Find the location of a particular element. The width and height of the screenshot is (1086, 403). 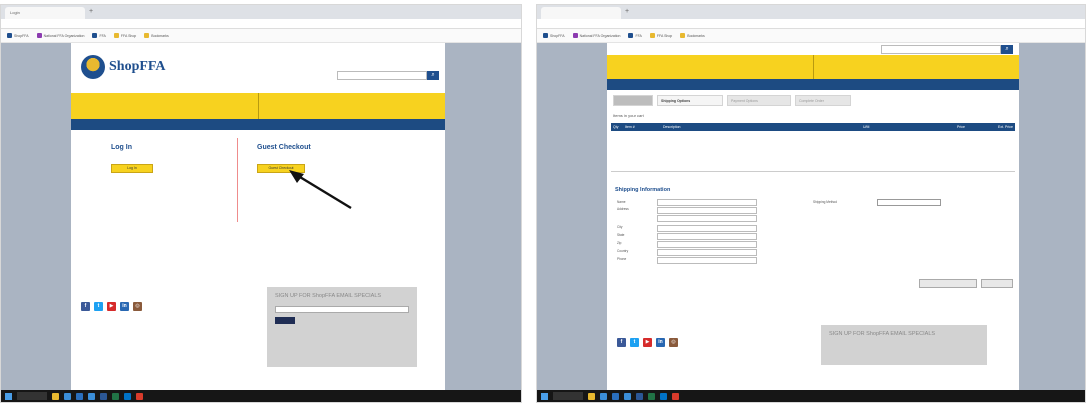

bookmark-label: FFA Shop is located at coordinates (664, 35).